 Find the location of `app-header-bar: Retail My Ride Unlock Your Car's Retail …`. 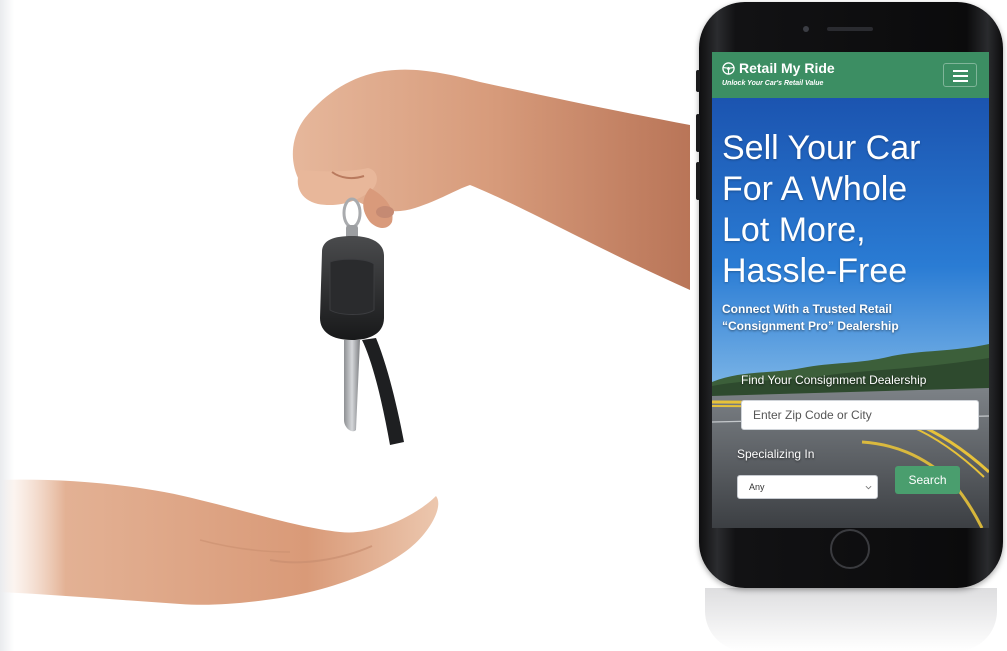

app-header-bar: Retail My Ride Unlock Your Car's Retail … is located at coordinates (850, 75).